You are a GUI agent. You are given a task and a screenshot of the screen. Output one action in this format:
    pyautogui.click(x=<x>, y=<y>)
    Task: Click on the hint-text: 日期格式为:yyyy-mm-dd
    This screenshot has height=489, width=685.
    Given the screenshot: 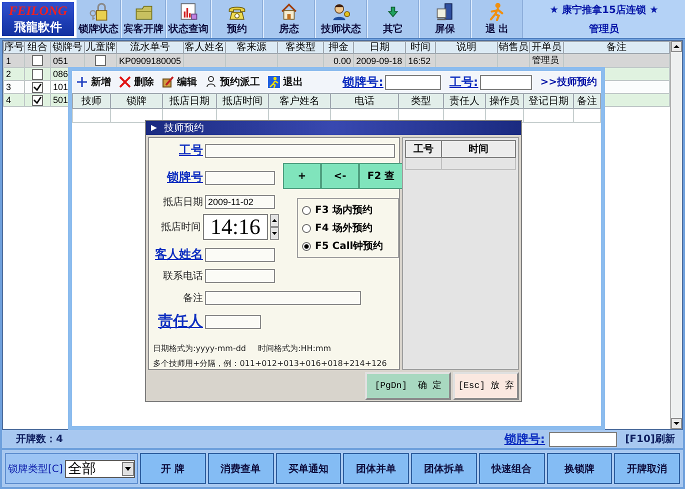 What is the action you would take?
    pyautogui.click(x=199, y=348)
    